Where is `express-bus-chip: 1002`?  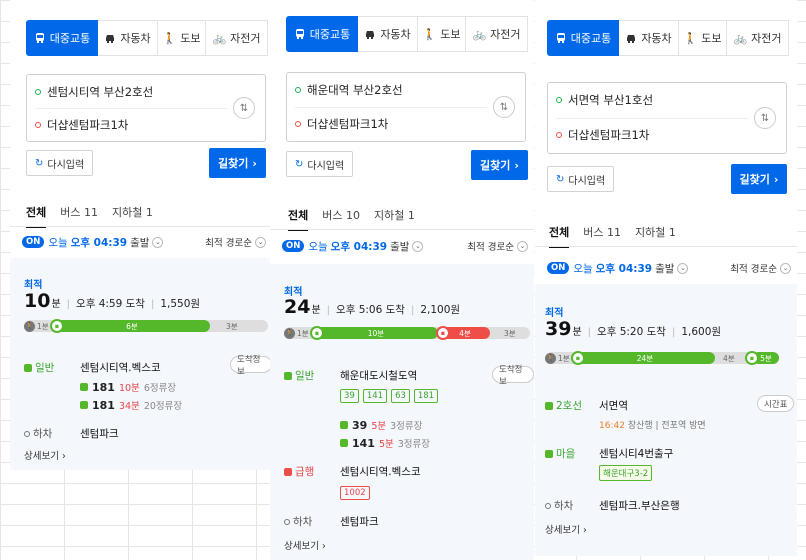 express-bus-chip: 1002 is located at coordinates (355, 493).